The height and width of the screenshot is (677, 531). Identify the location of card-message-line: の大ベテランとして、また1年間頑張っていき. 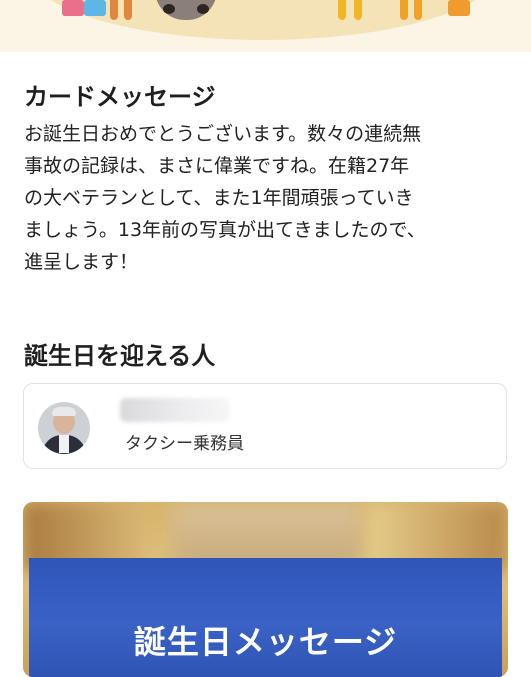
(219, 198).